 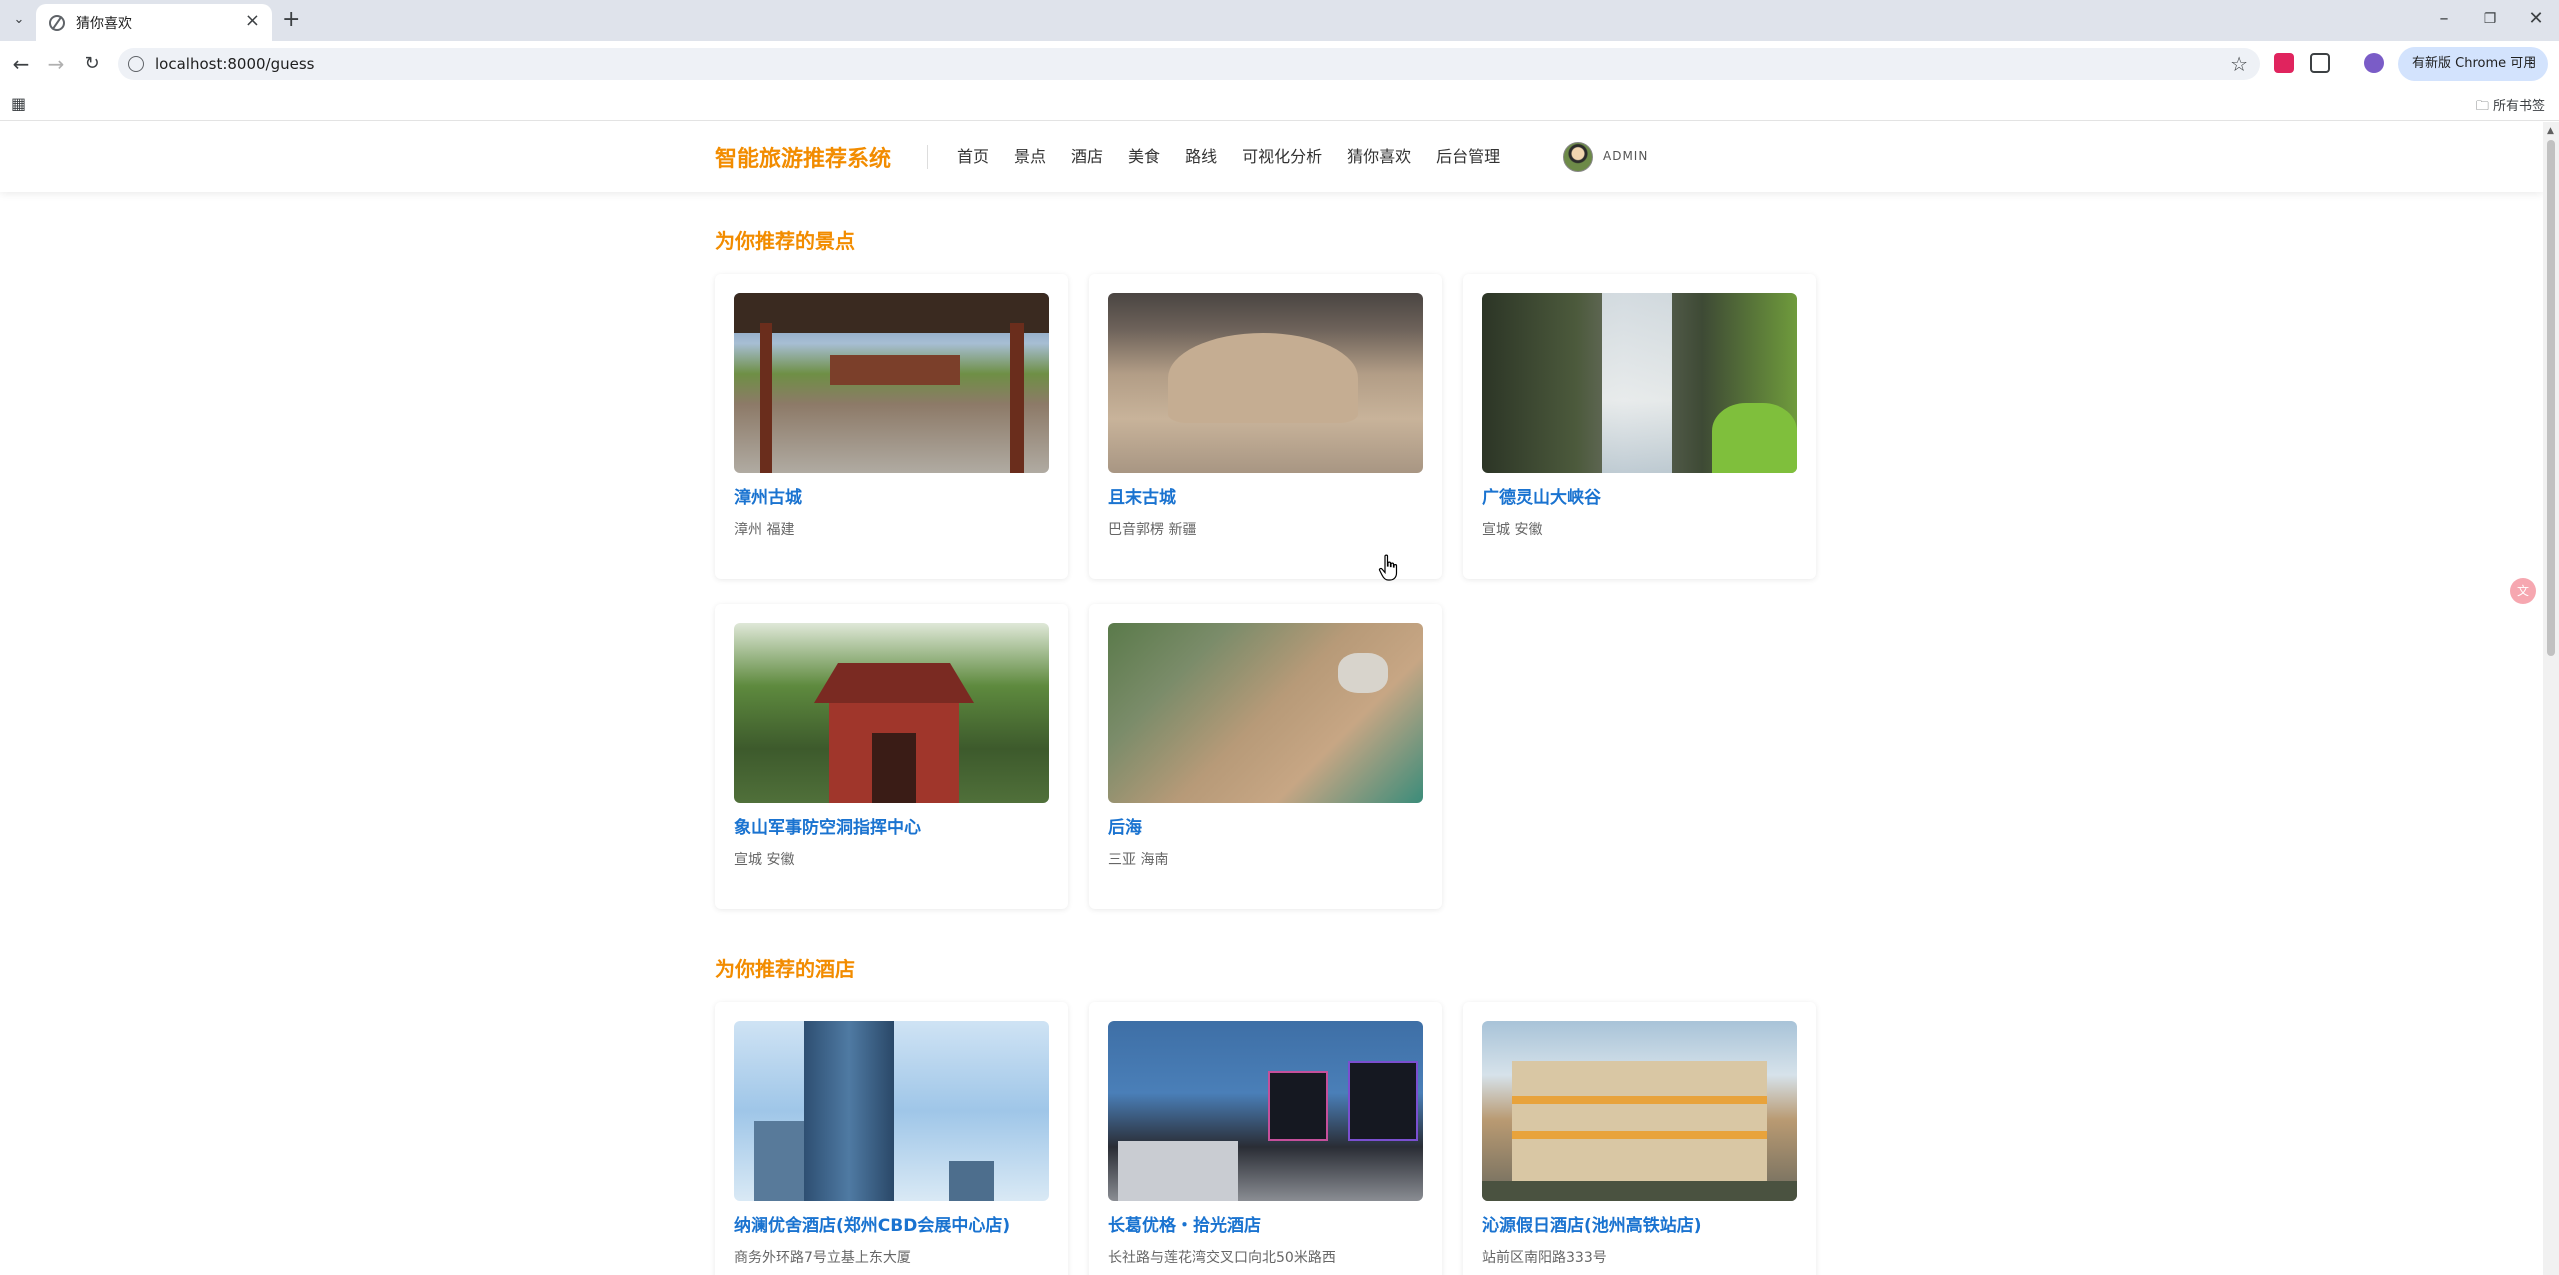 I want to click on hotel-address: 商务外环路7号立基上东大厦, so click(x=822, y=1258).